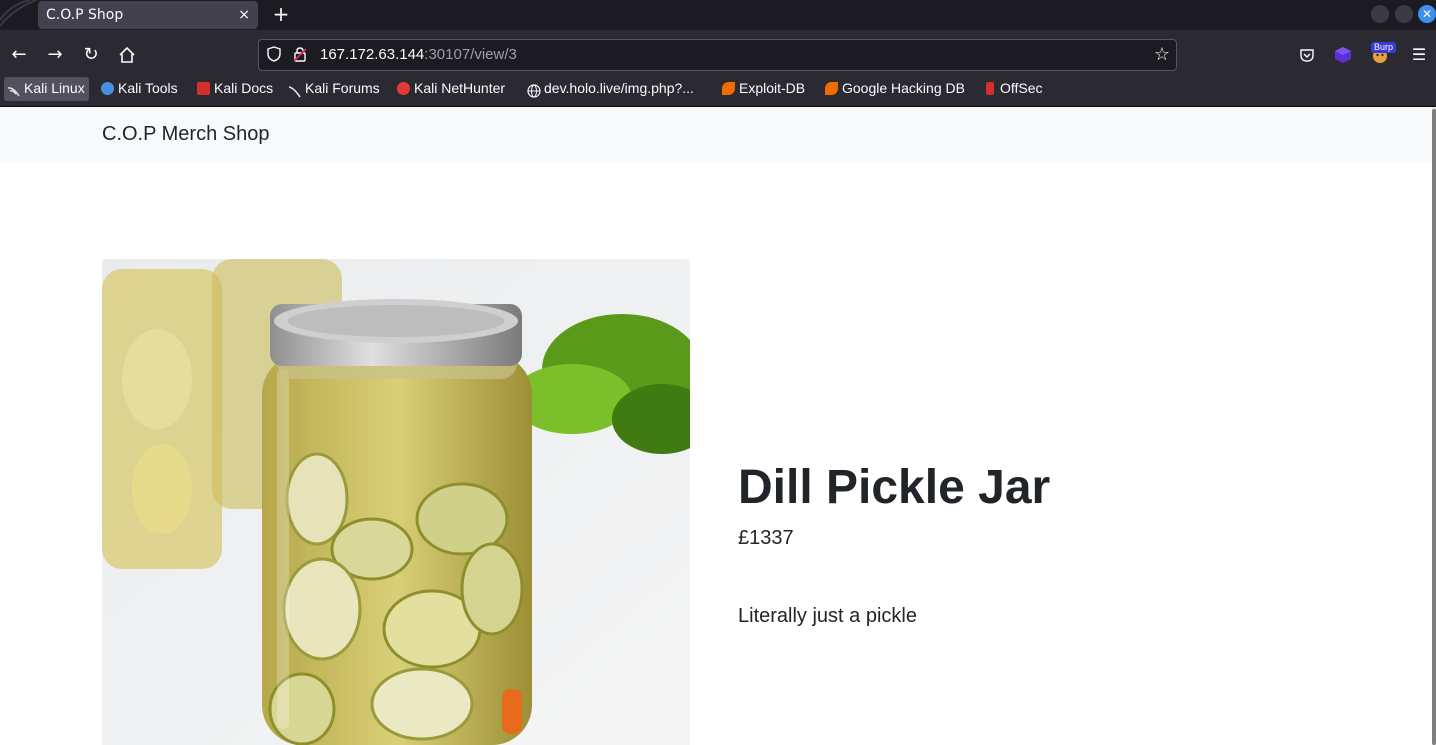  What do you see at coordinates (1343, 55) in the screenshot?
I see `extension-cube-icon` at bounding box center [1343, 55].